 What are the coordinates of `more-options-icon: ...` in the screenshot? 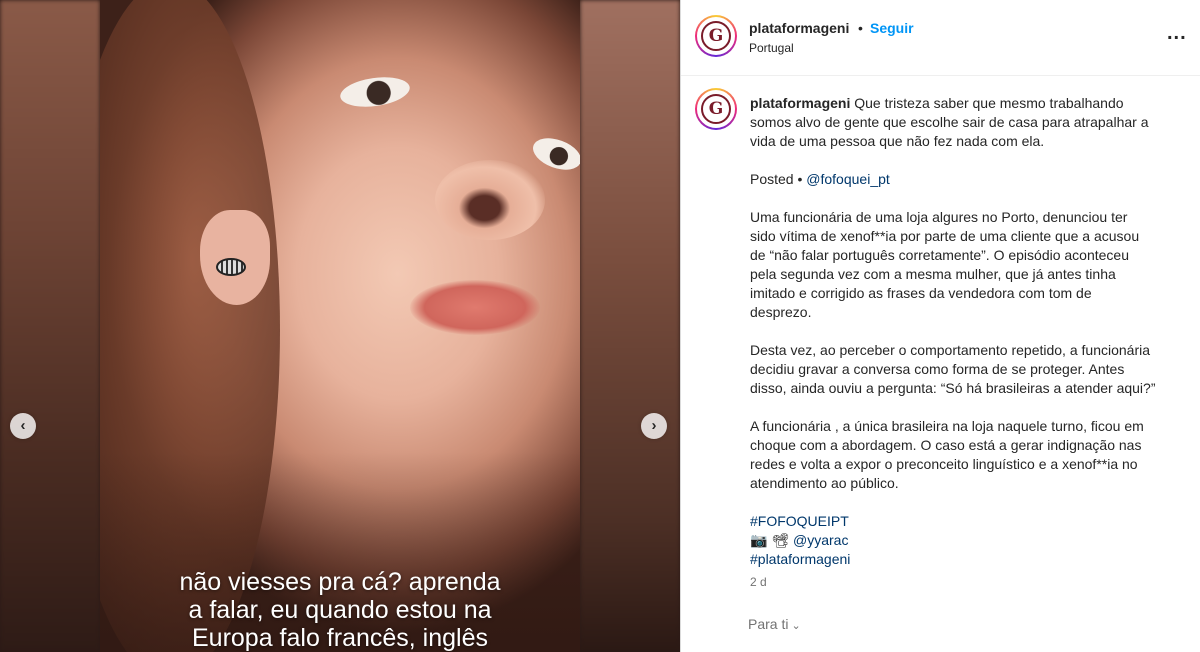 It's located at (1177, 33).